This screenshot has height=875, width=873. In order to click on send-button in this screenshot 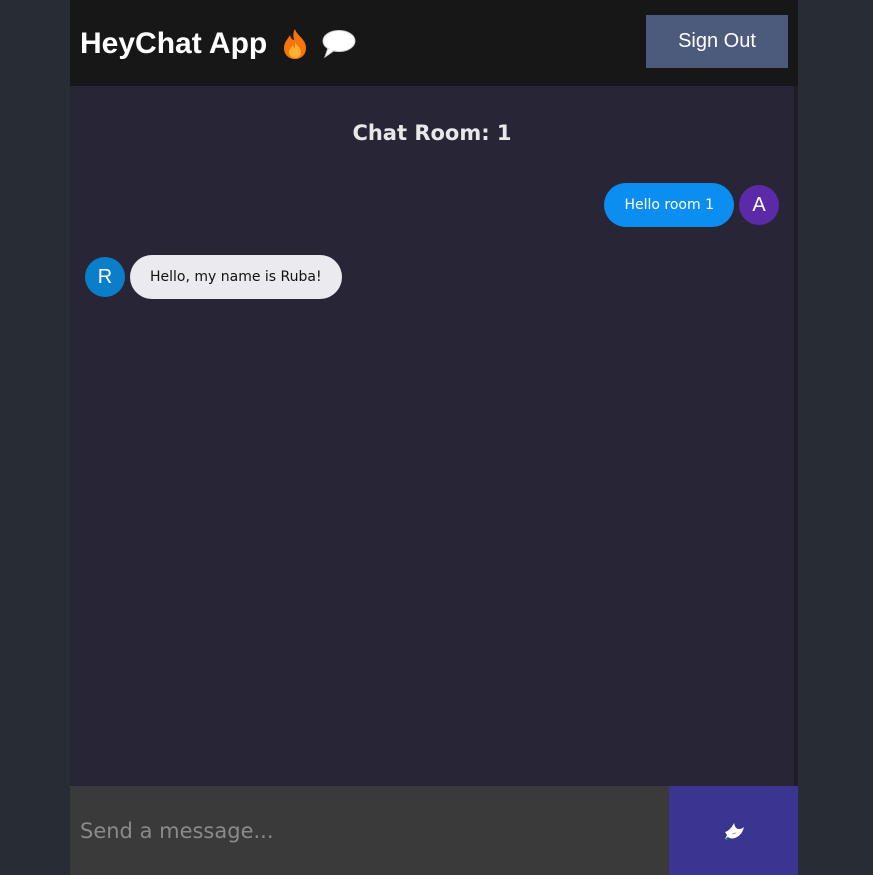, I will do `click(733, 830)`.